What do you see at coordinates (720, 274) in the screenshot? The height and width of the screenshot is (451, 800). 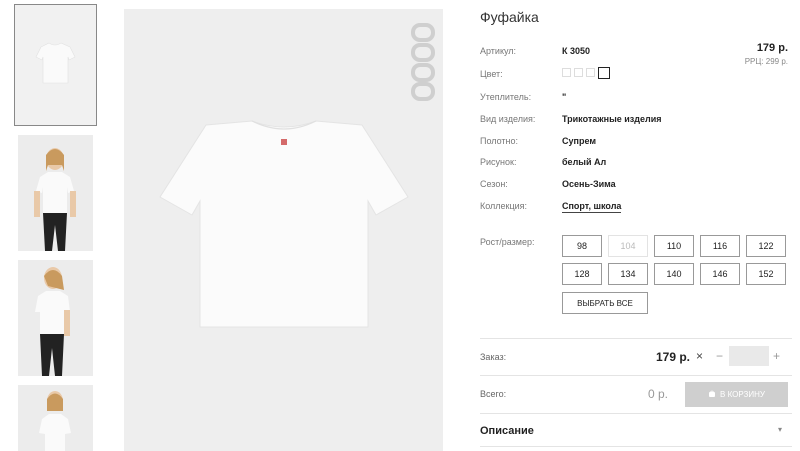 I see `size-button: 146` at bounding box center [720, 274].